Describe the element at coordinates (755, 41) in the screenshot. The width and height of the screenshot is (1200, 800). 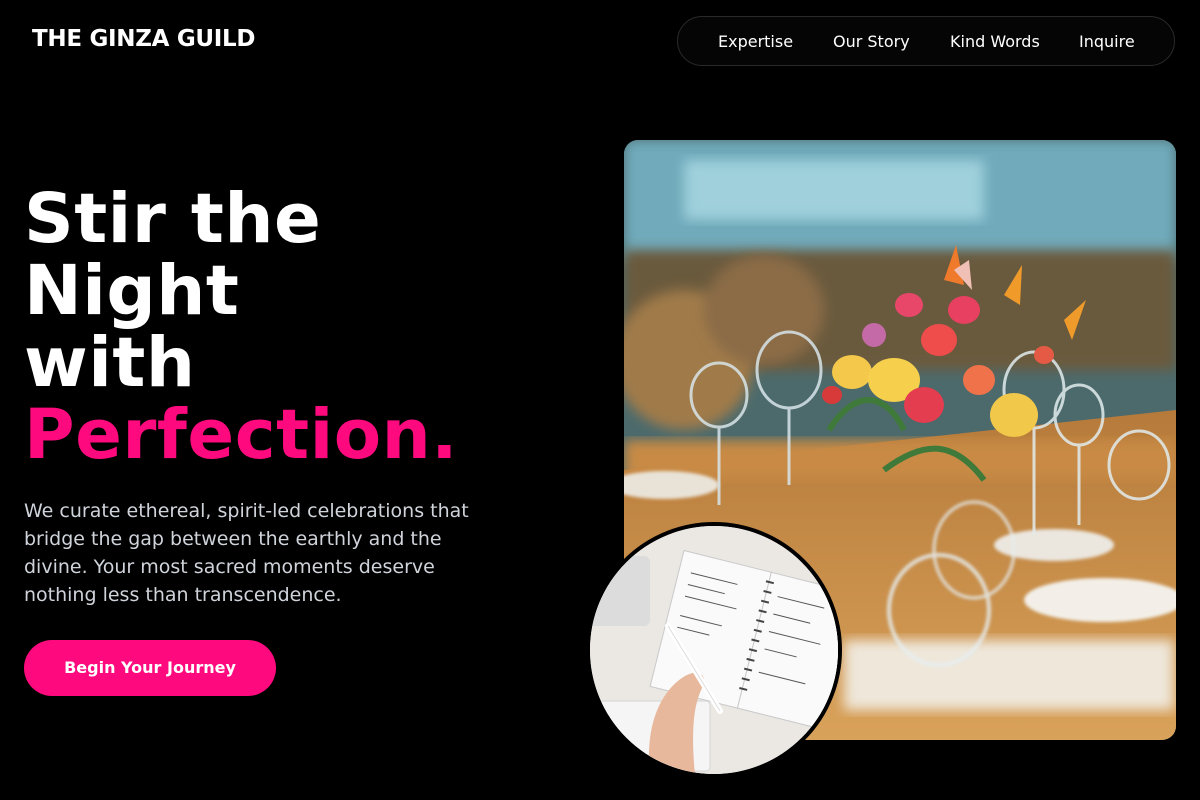
I see `nav-link-expertise: Expertise` at that location.